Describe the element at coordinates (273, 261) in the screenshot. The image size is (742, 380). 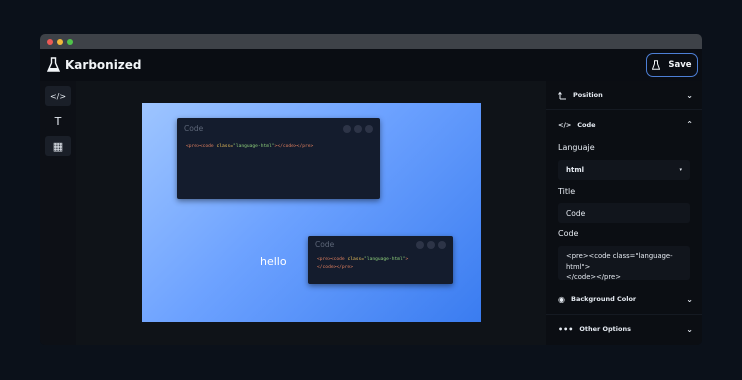
I see `canvas-text-label: hello` at that location.